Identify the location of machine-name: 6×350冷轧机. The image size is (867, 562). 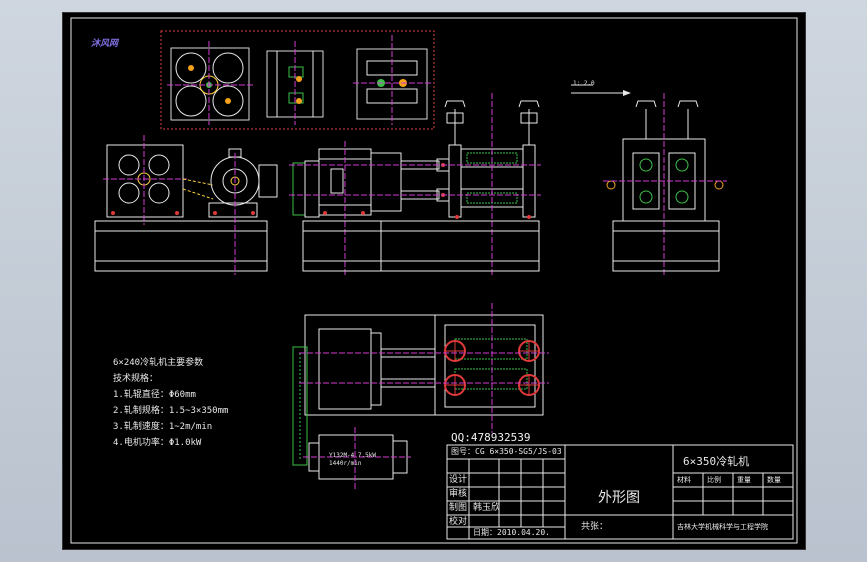
(716, 461).